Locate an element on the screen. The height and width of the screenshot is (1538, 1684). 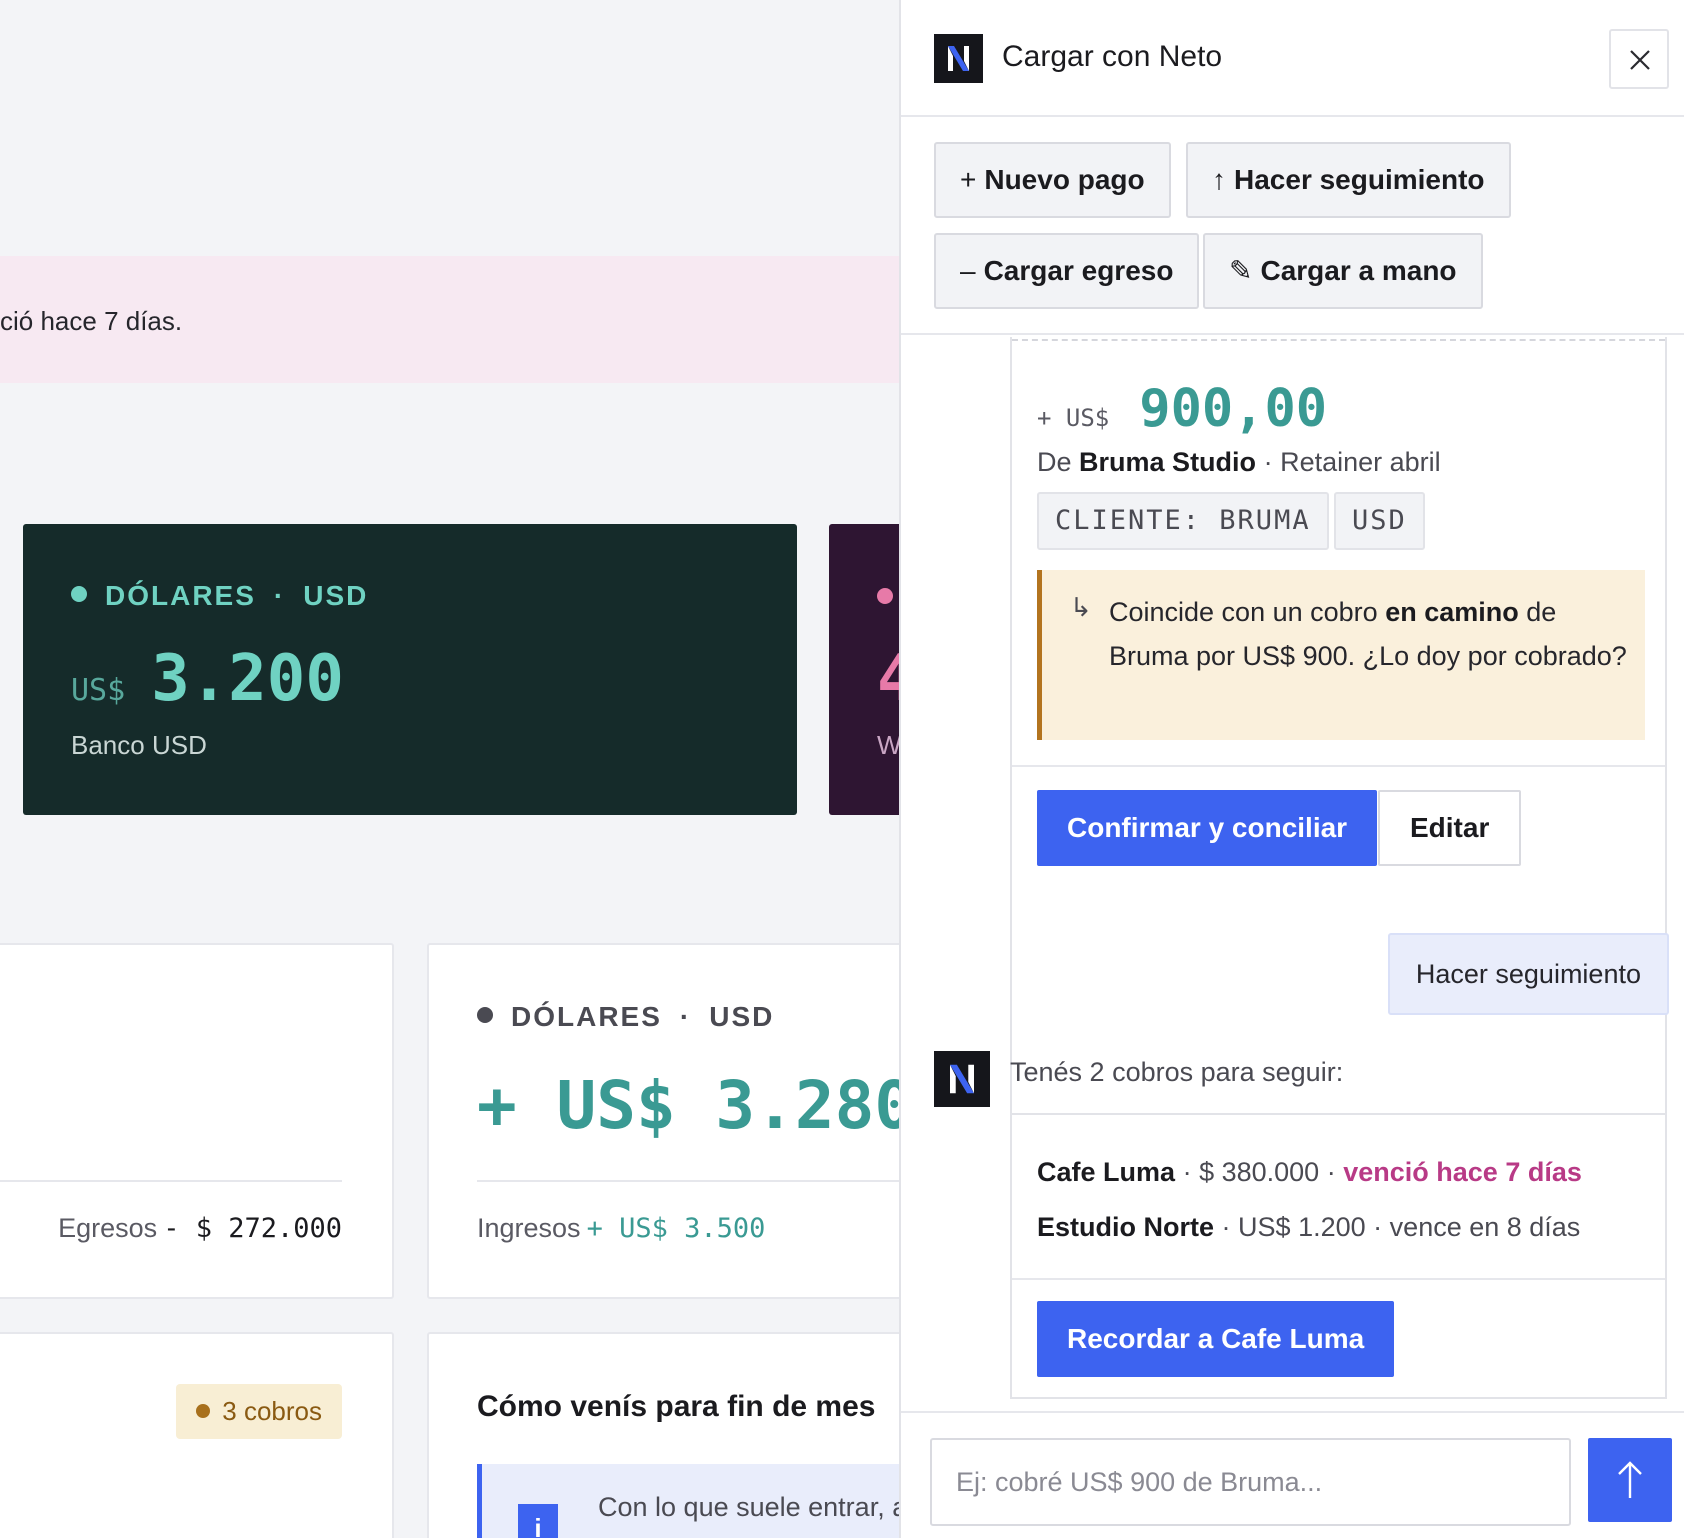
forecast-title: Cómo venís para fin de mes is located at coordinates (676, 1406).